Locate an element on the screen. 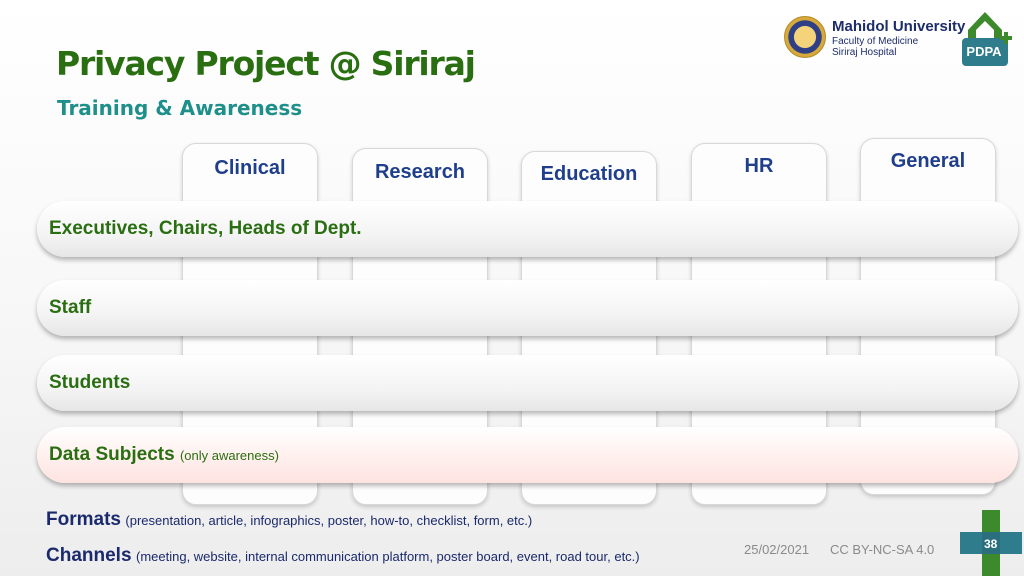  row-label-text: Data Subjects is located at coordinates (112, 454).